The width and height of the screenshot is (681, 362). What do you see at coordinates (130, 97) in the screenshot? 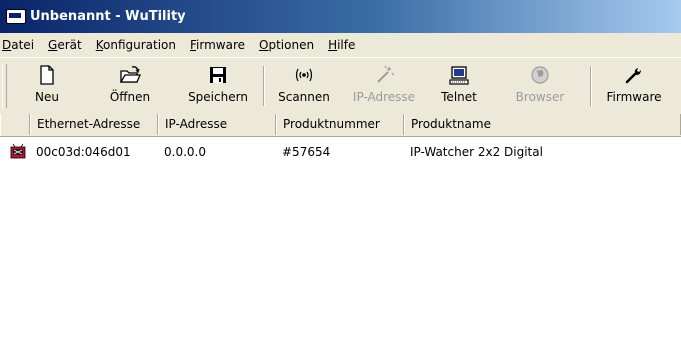
I see `open-button-label: Öffnen` at bounding box center [130, 97].